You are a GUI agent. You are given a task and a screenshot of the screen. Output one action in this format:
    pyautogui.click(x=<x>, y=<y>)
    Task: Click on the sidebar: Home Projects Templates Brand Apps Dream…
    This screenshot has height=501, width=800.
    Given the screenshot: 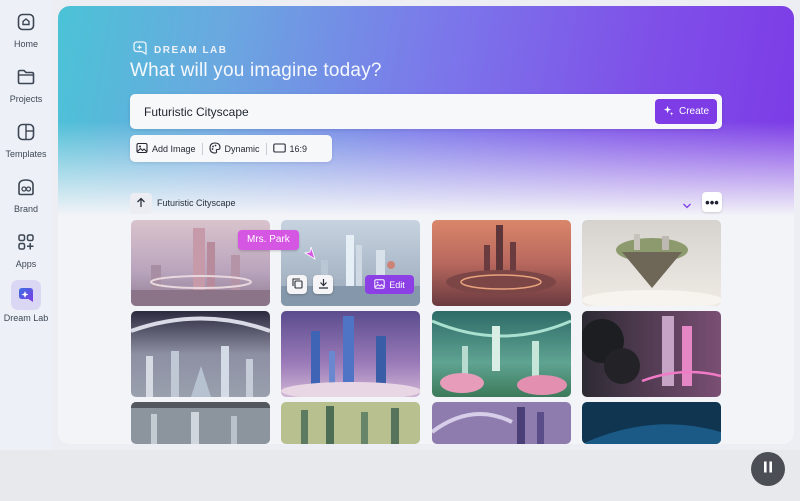 What is the action you would take?
    pyautogui.click(x=26, y=225)
    